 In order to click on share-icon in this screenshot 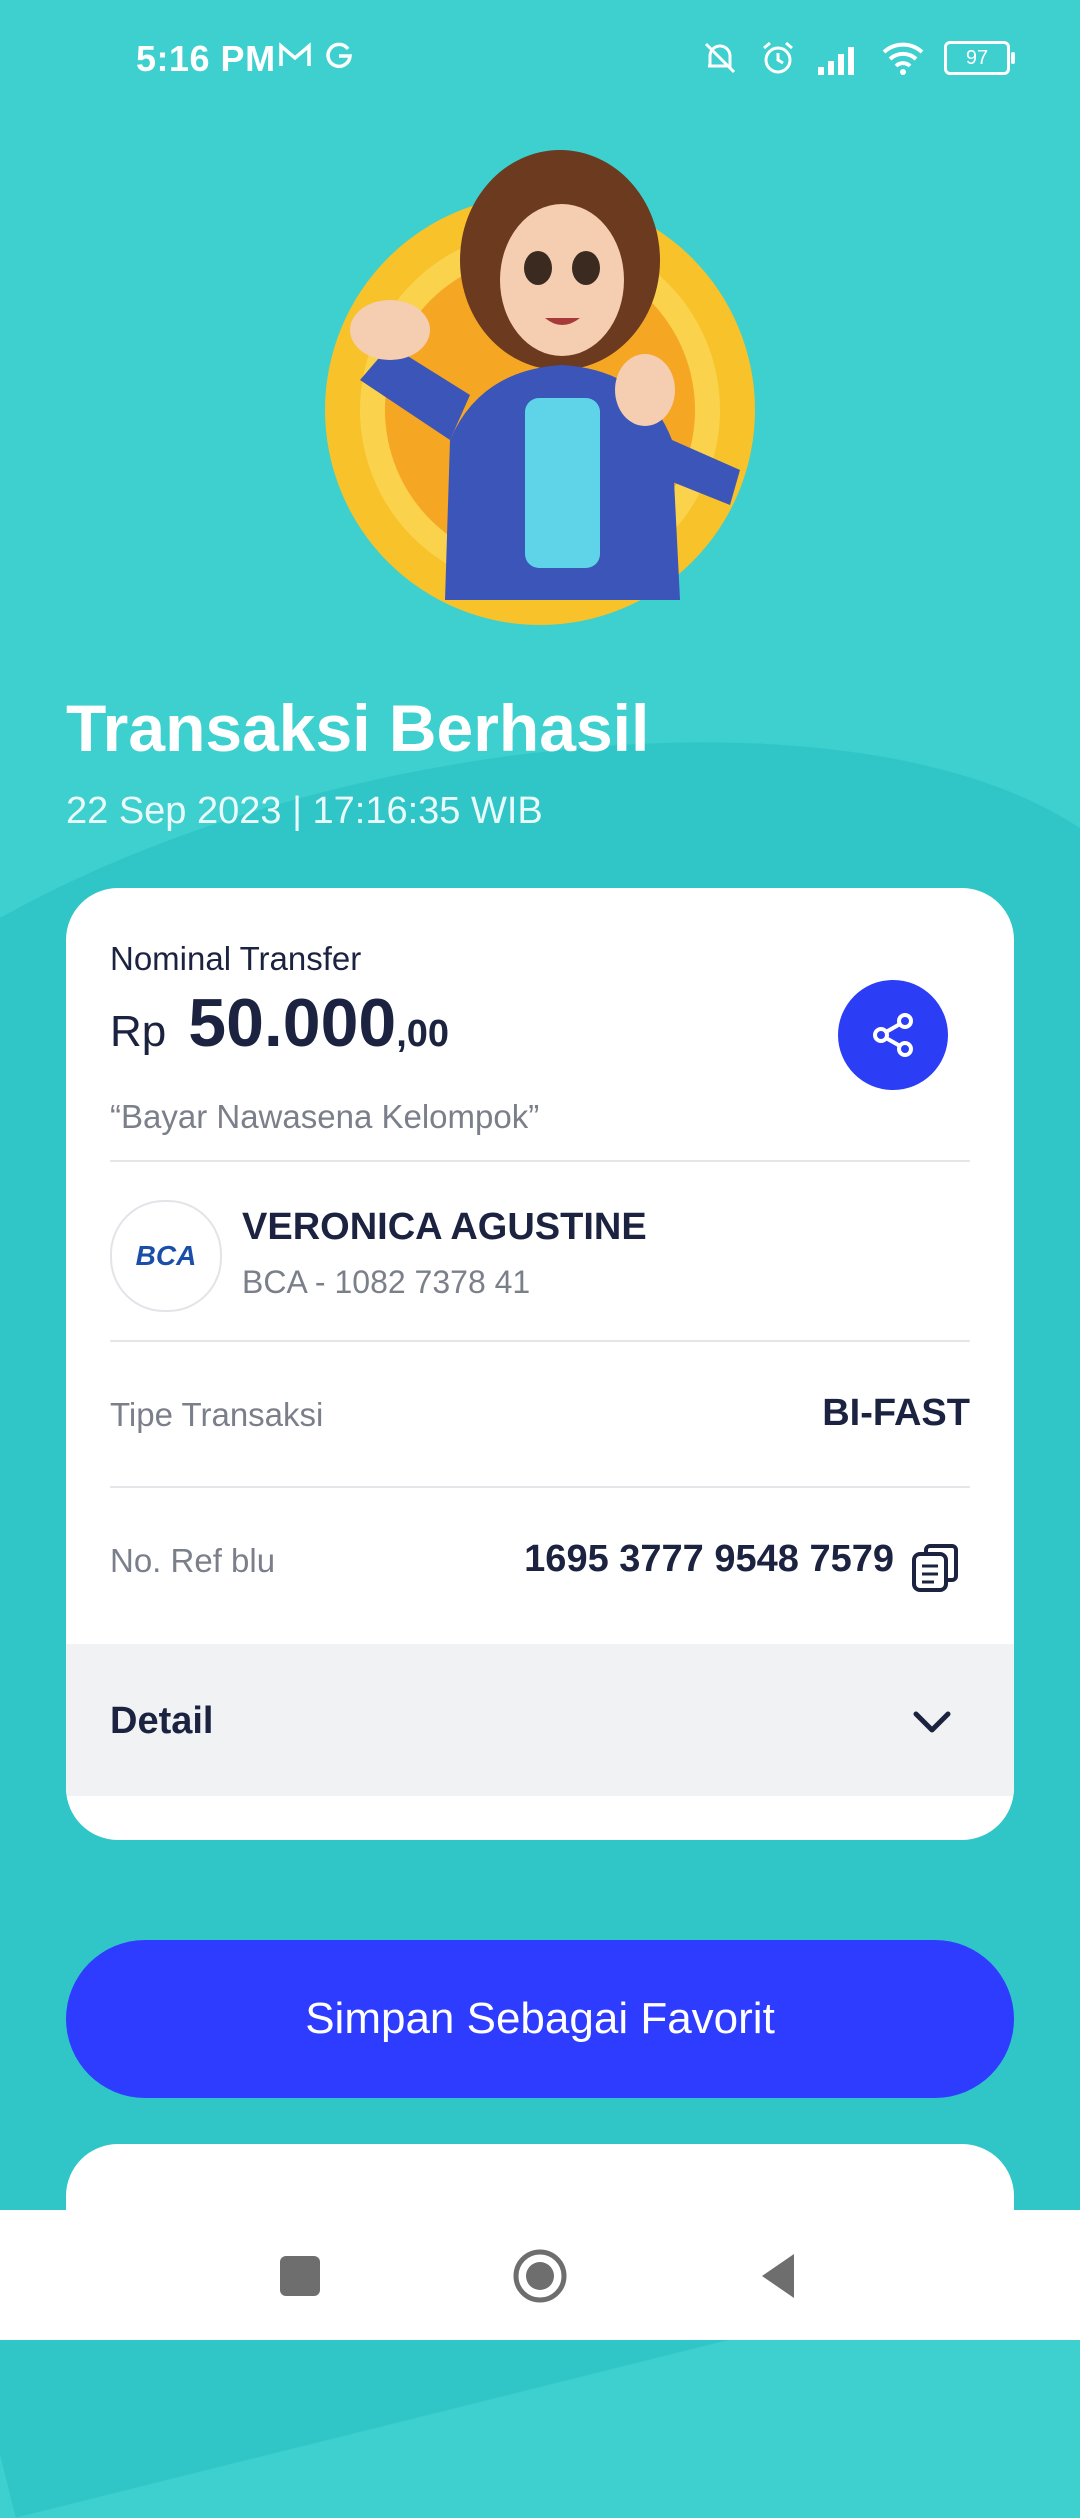, I will do `click(893, 1035)`.